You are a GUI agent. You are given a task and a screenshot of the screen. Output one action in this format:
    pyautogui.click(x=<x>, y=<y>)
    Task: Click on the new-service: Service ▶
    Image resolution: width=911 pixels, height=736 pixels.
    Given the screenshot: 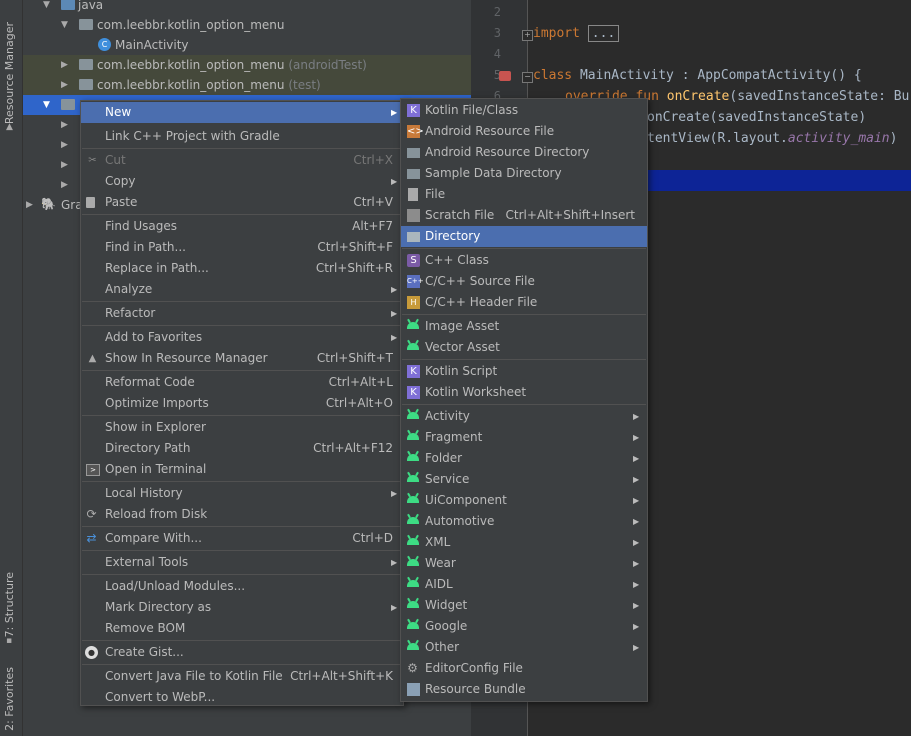 What is the action you would take?
    pyautogui.click(x=524, y=479)
    